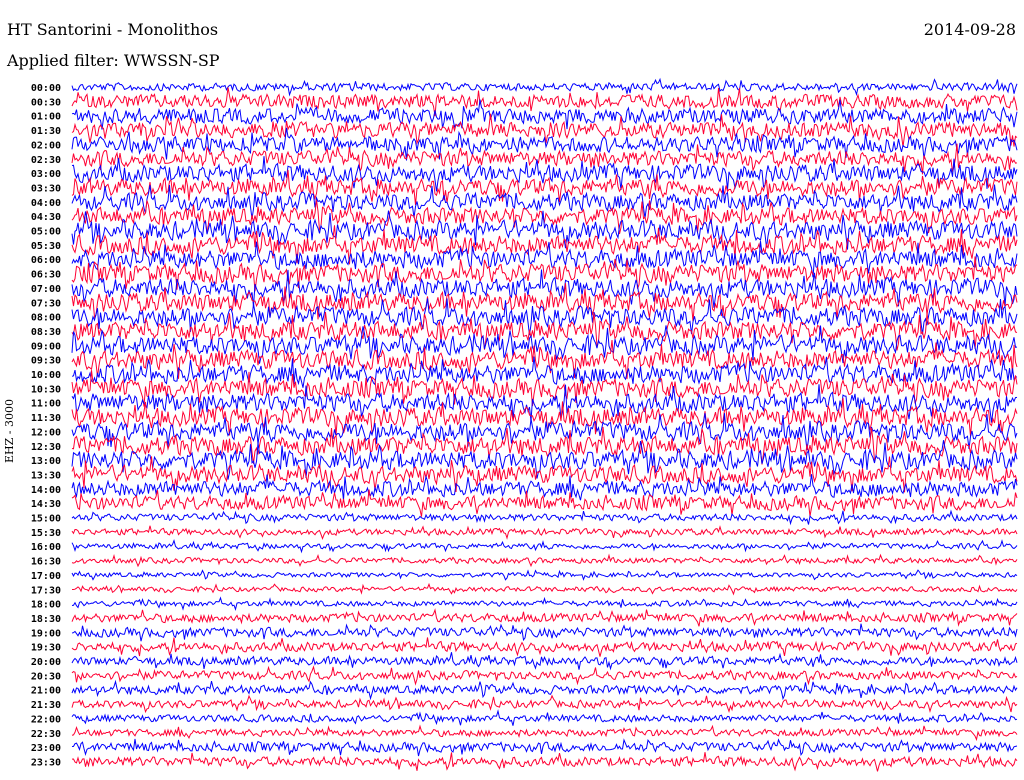 Image resolution: width=1024 pixels, height=780 pixels. Describe the element at coordinates (46, 676) in the screenshot. I see `row-time-label: 20:30` at that location.